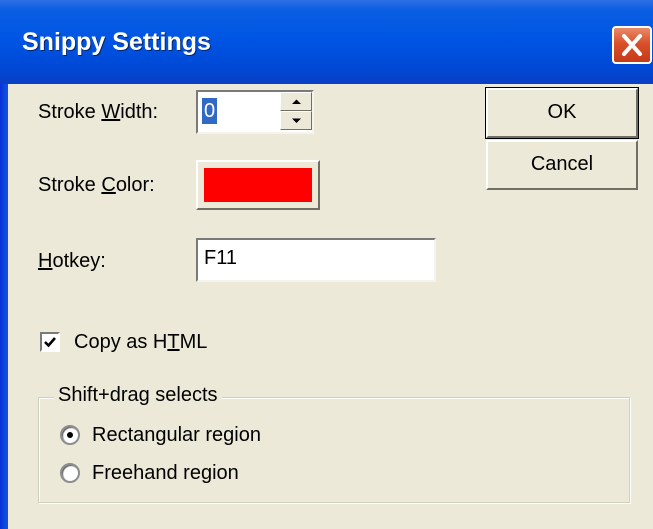 This screenshot has height=529, width=653. I want to click on stroke-width-value: 0, so click(210, 111).